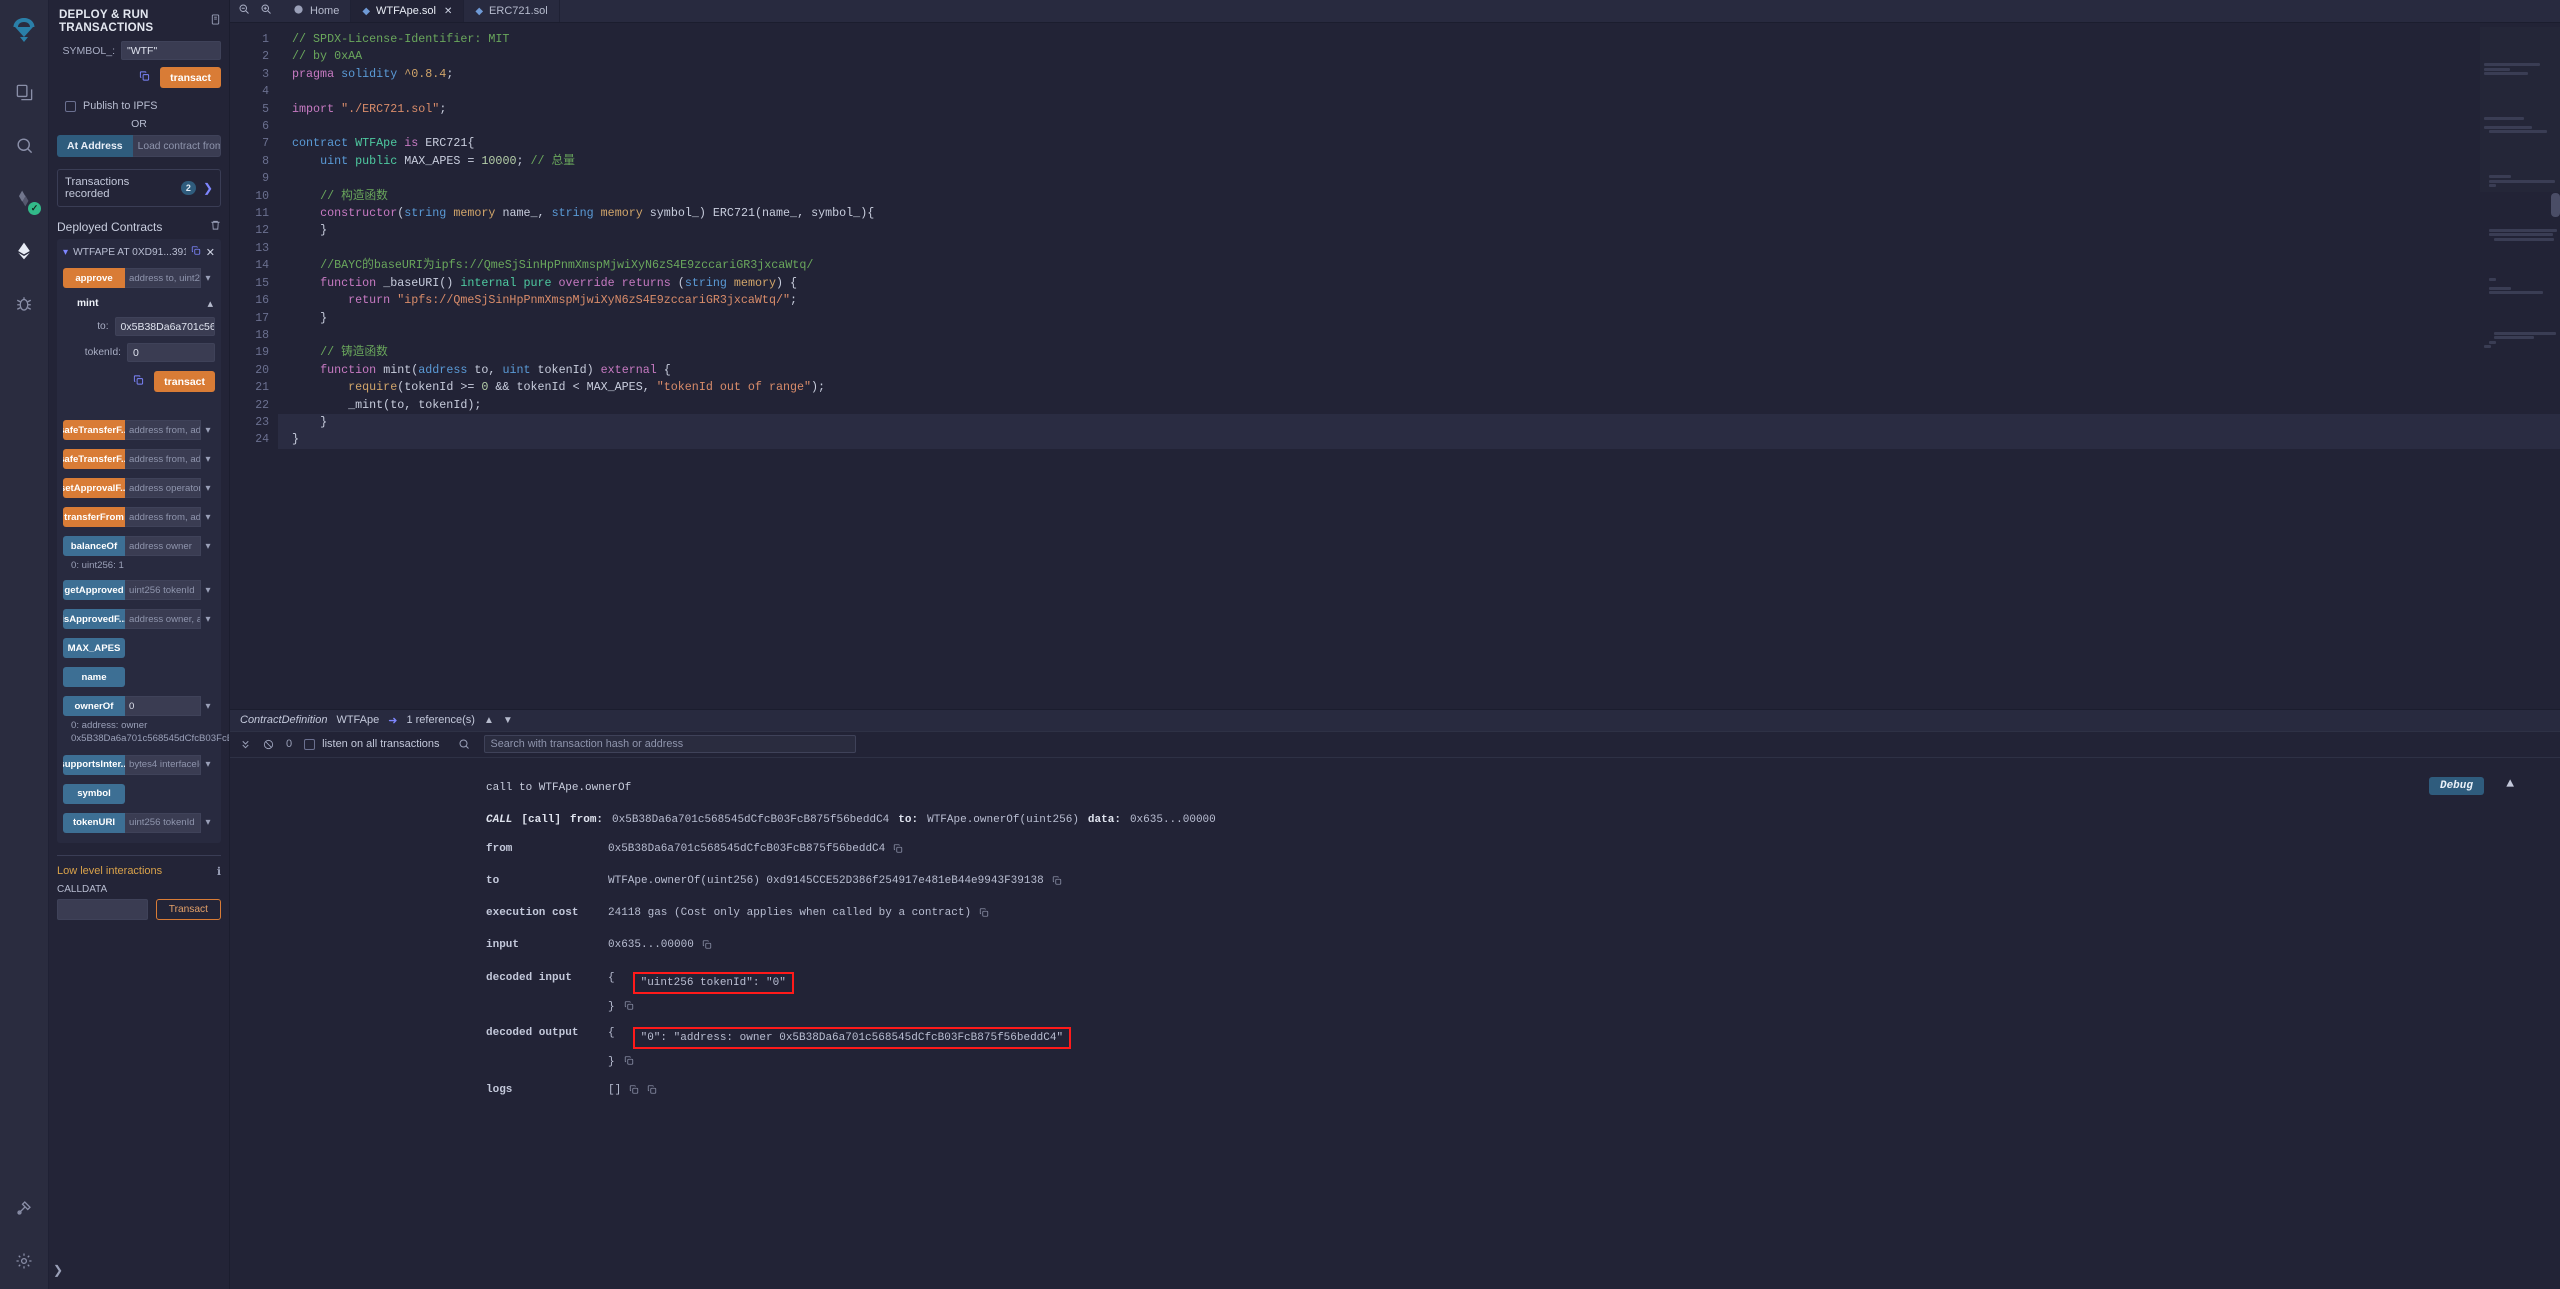 The width and height of the screenshot is (2560, 1289). What do you see at coordinates (139, 303) in the screenshot?
I see `mint-header: mint ▴` at bounding box center [139, 303].